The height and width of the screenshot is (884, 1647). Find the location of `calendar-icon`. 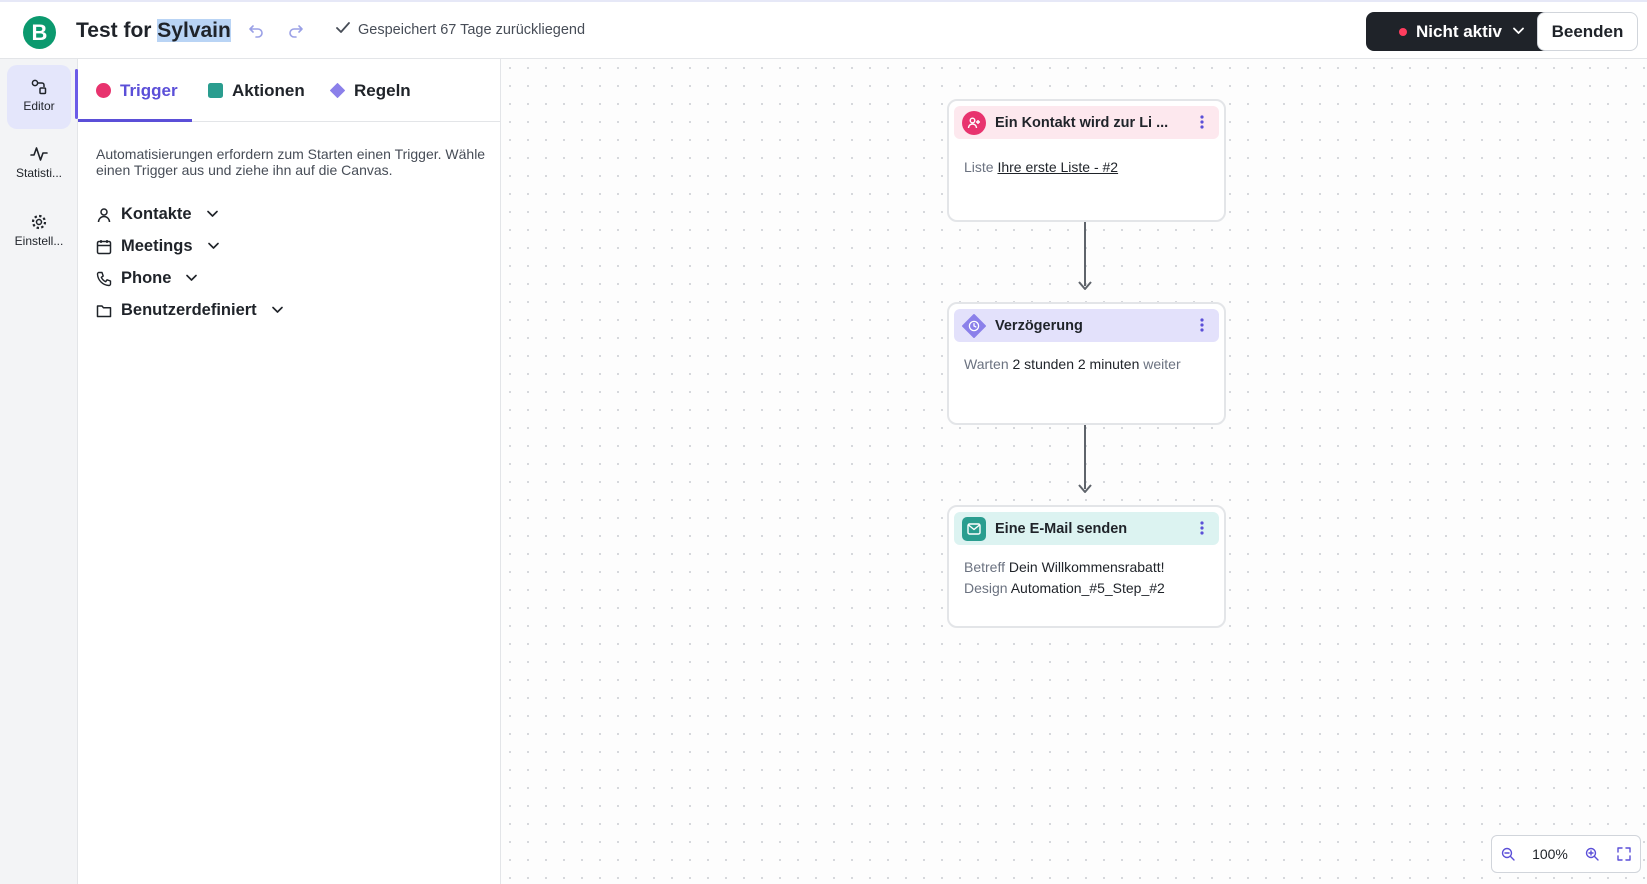

calendar-icon is located at coordinates (104, 247).